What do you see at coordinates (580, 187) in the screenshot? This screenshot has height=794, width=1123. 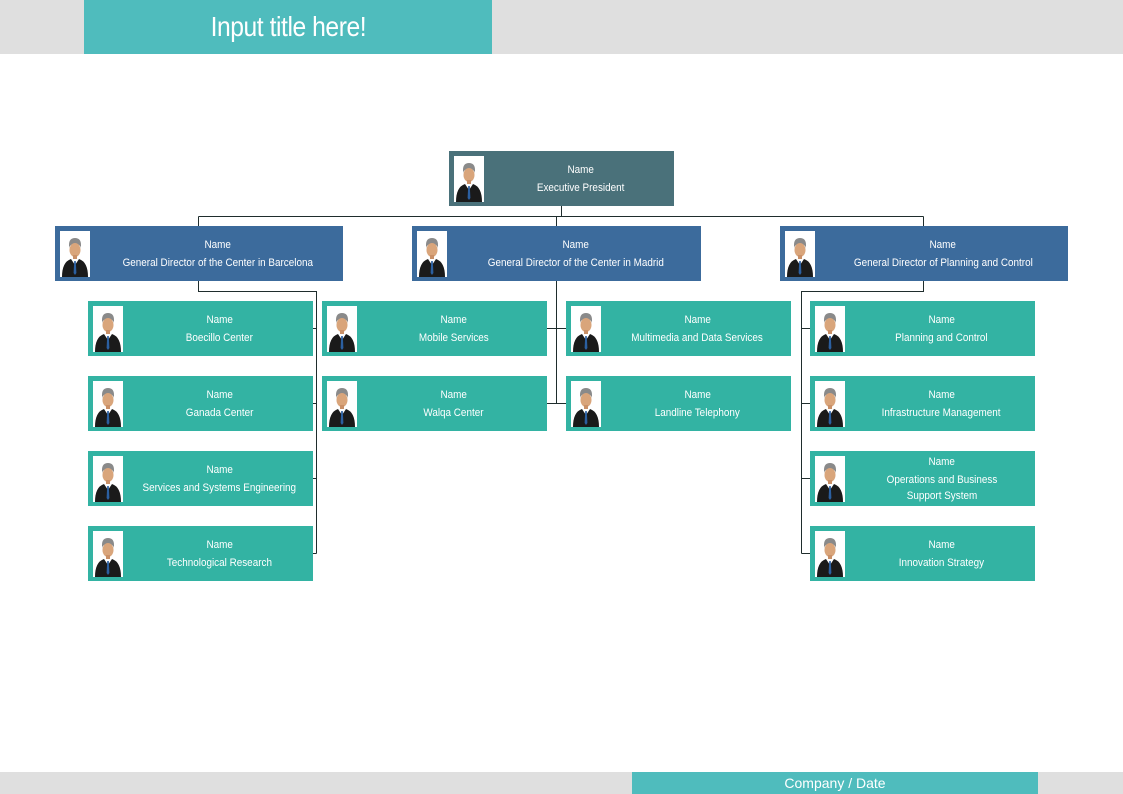 I see `node-role: Executive President` at bounding box center [580, 187].